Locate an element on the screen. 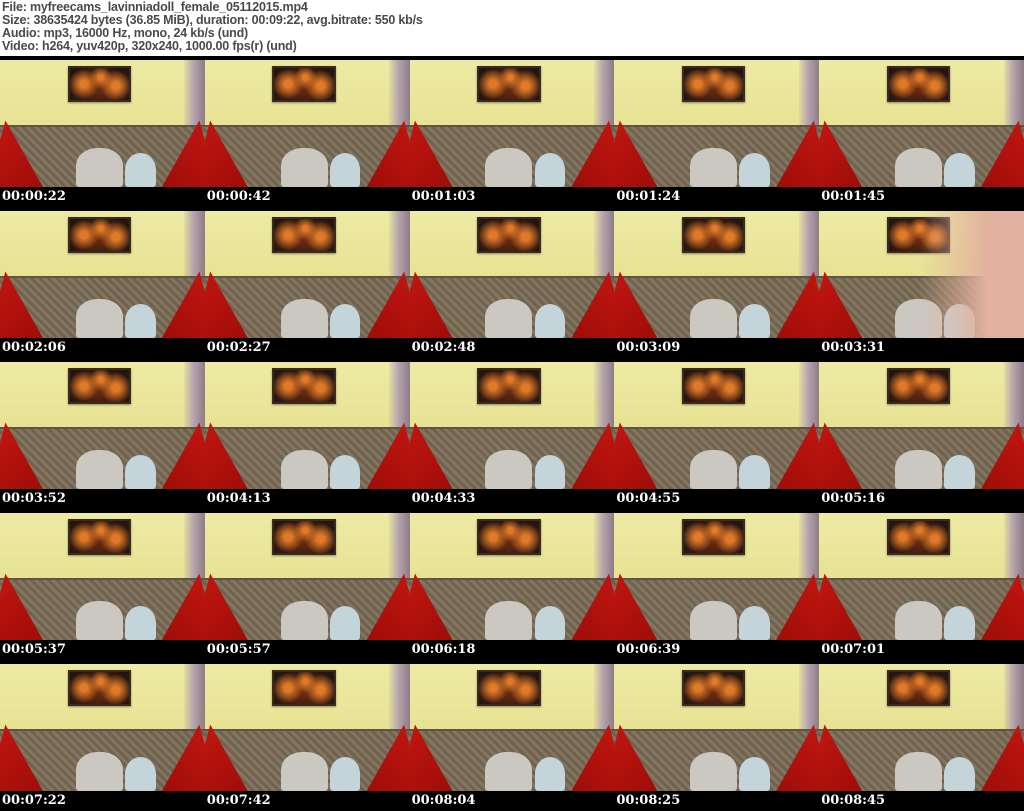 This screenshot has width=1024, height=811. thumbnail-cell: 00:04:33 is located at coordinates (512, 433).